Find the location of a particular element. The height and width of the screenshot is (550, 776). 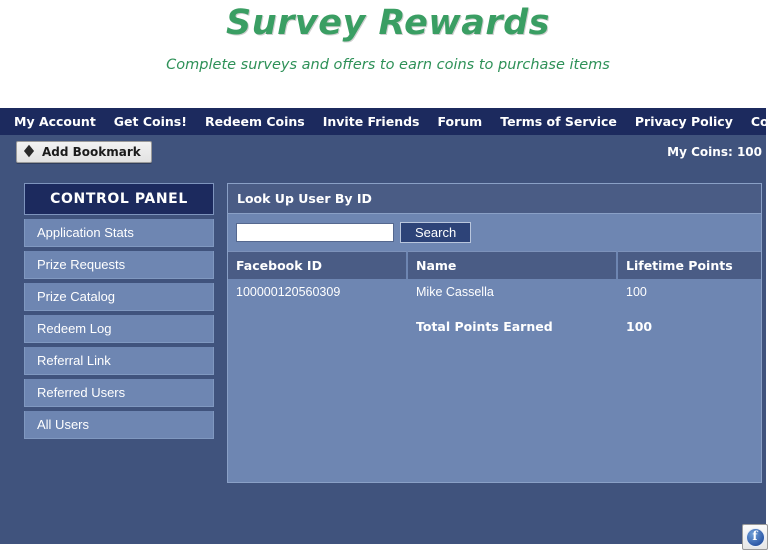

nav-item-my-account: My Account is located at coordinates (55, 121).